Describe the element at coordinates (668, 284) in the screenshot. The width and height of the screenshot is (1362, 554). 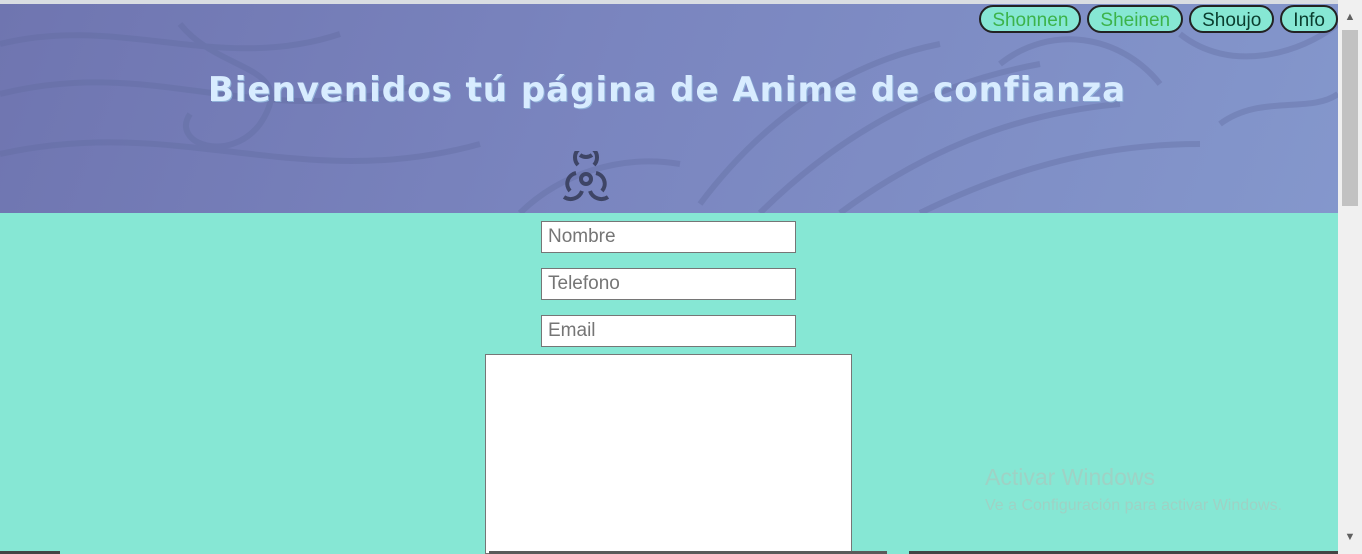
I see `phone-input` at that location.